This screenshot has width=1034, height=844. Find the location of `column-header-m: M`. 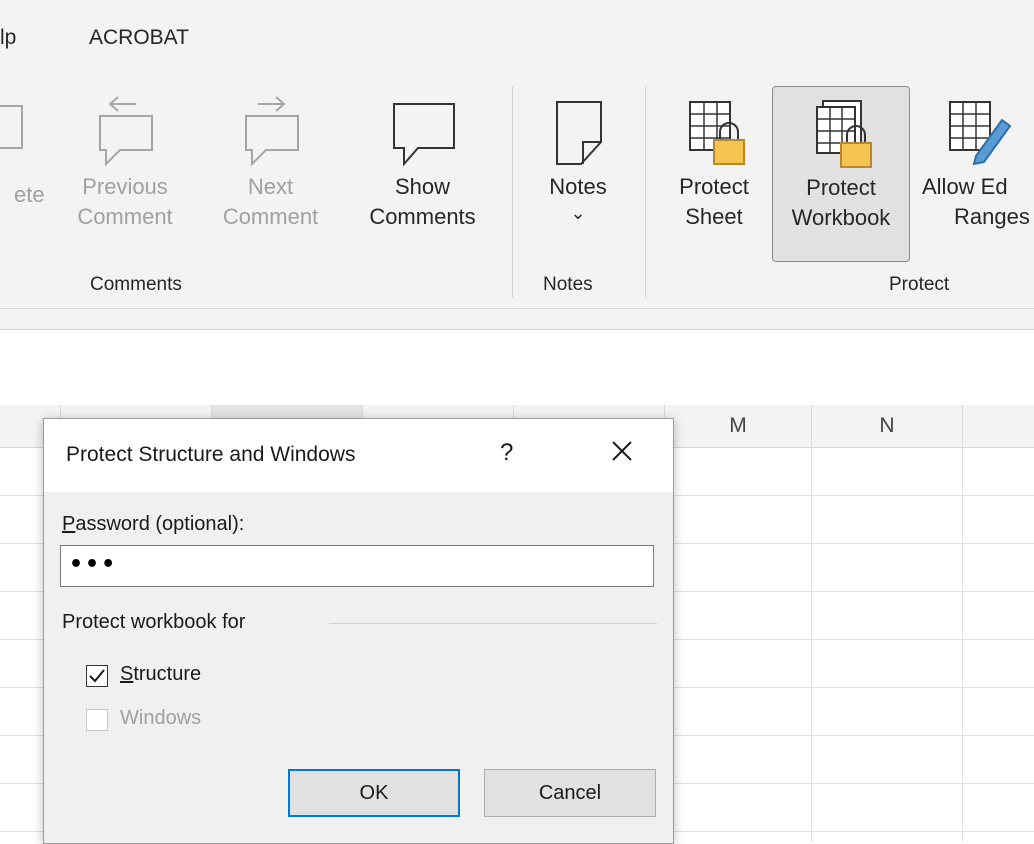

column-header-m: M is located at coordinates (738, 426).